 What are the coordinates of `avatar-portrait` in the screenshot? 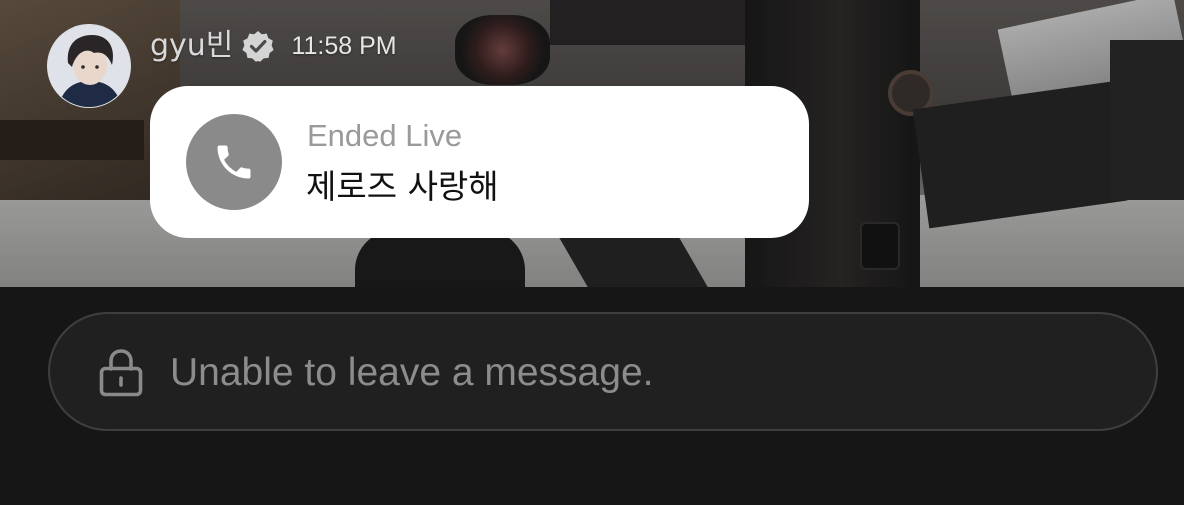 It's located at (89, 66).